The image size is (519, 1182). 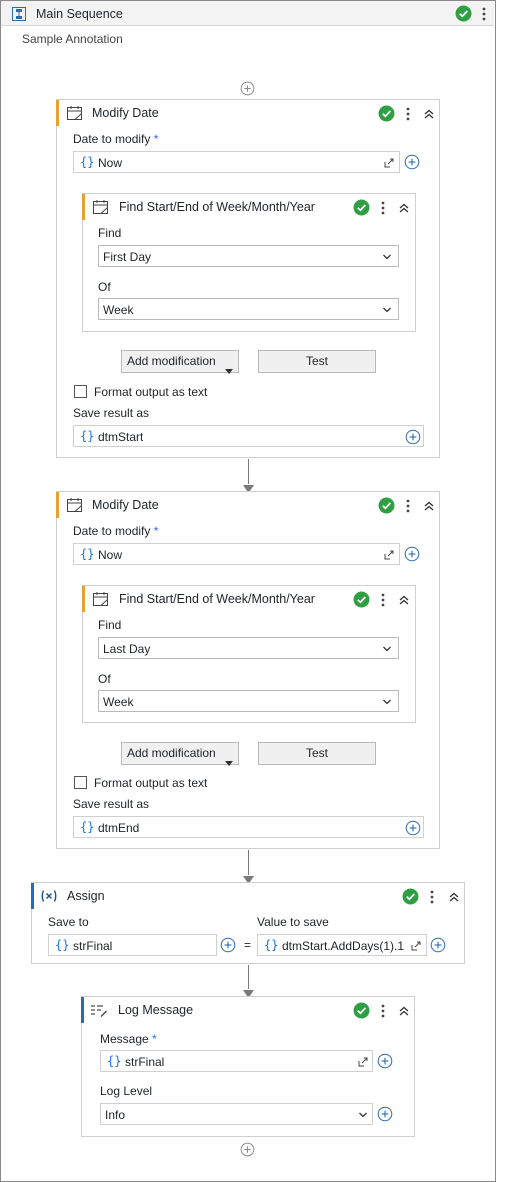 What do you see at coordinates (127, 649) in the screenshot?
I see `find-select-value: Last Day` at bounding box center [127, 649].